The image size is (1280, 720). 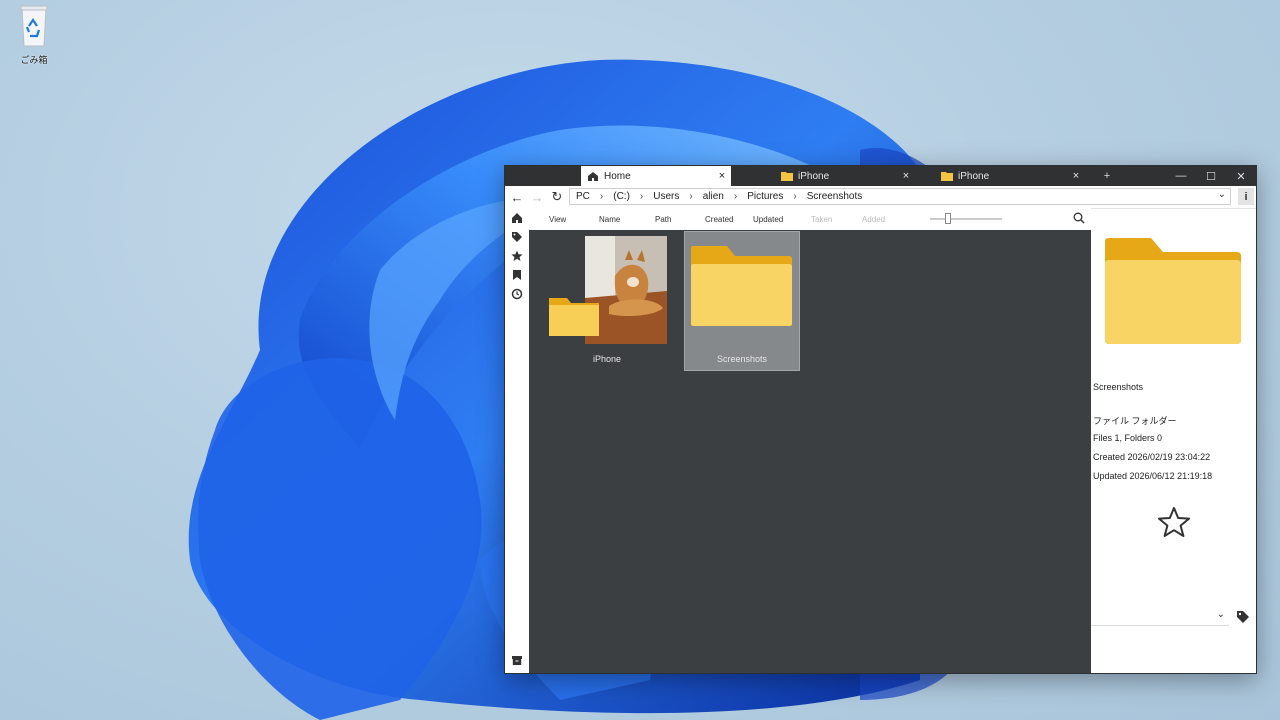 I want to click on folder-name: iPhone, so click(x=607, y=359).